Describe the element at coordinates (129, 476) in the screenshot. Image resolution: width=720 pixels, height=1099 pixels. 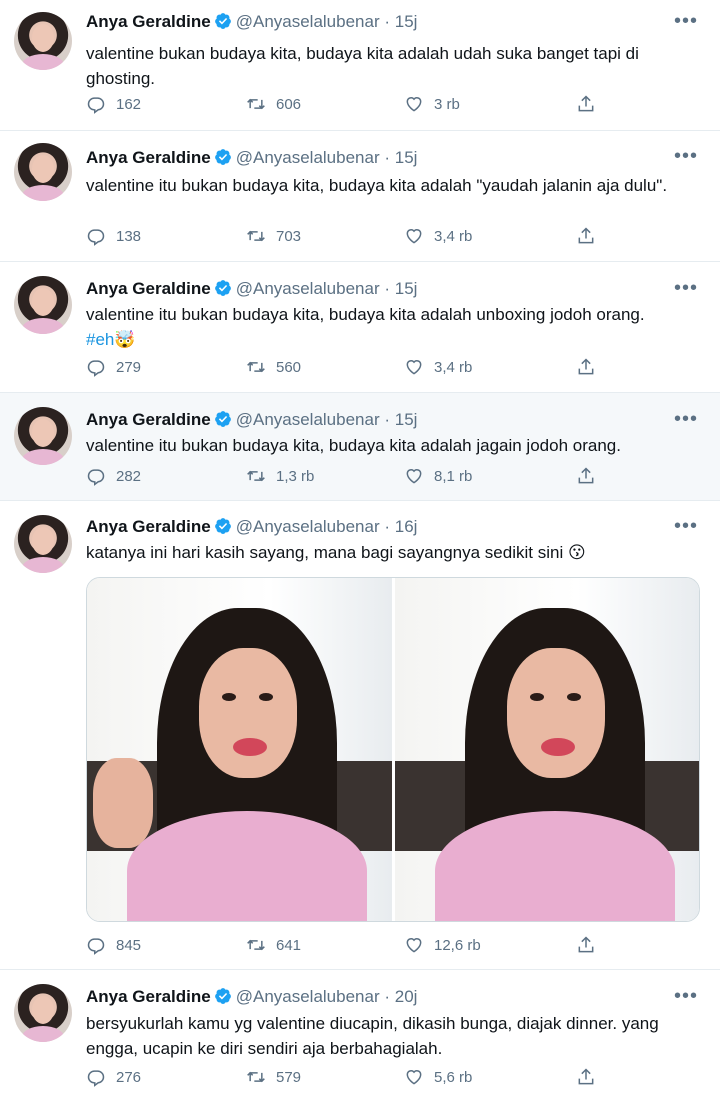
I see `reply-count: 282` at that location.